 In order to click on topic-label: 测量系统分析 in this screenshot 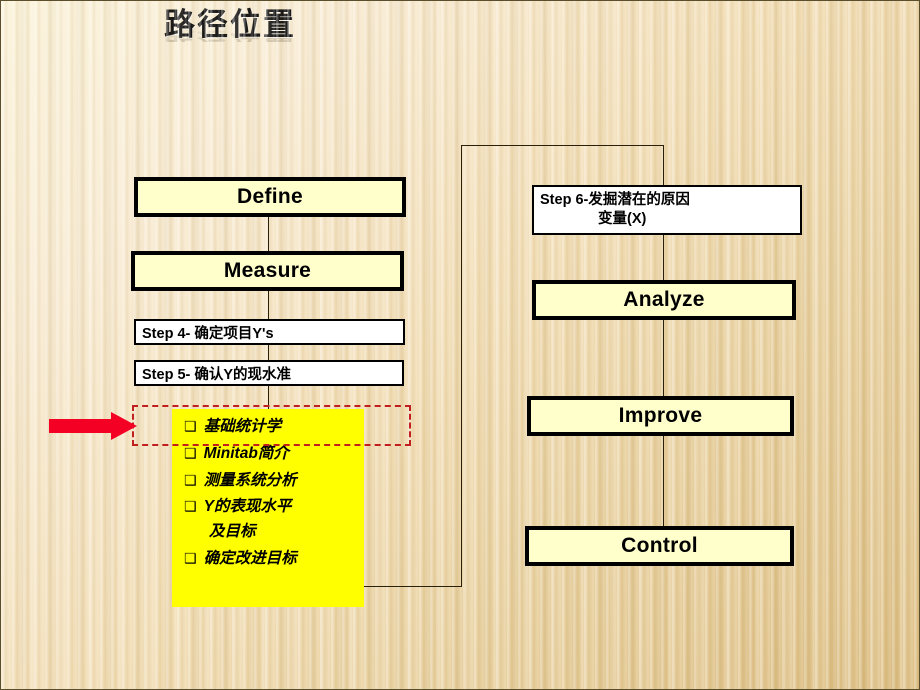, I will do `click(250, 480)`.